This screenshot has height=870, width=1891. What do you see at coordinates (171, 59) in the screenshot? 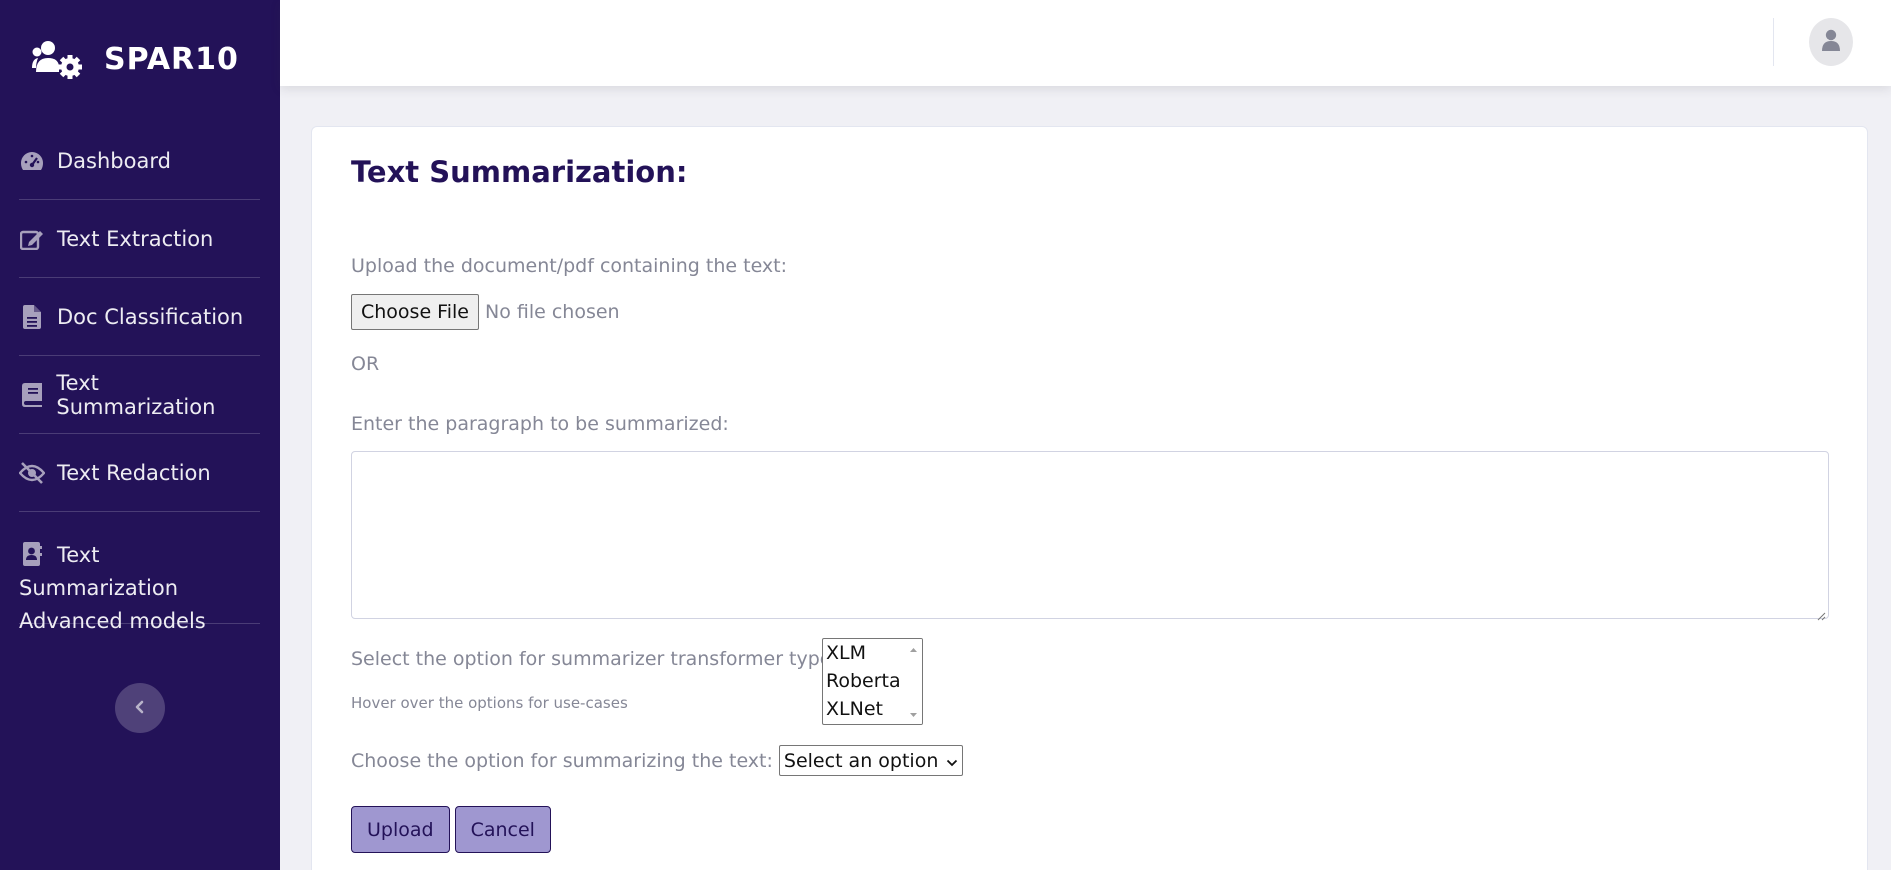
I see `brand-name: SPAR10` at bounding box center [171, 59].